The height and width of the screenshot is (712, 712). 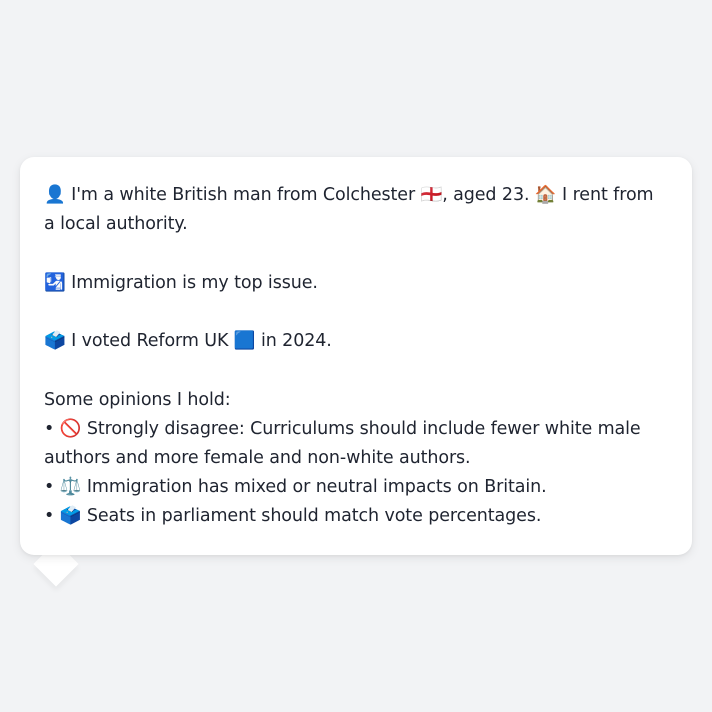 I want to click on vote-line: 🗳️ I voted Reform UK 🟦 in 2024., so click(x=188, y=341).